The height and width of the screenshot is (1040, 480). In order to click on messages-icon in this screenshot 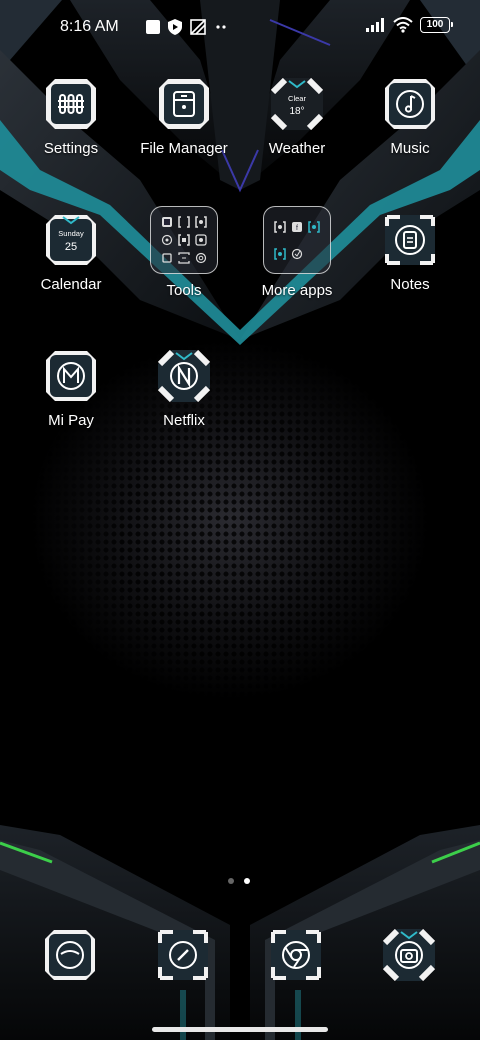, I will do `click(70, 955)`.